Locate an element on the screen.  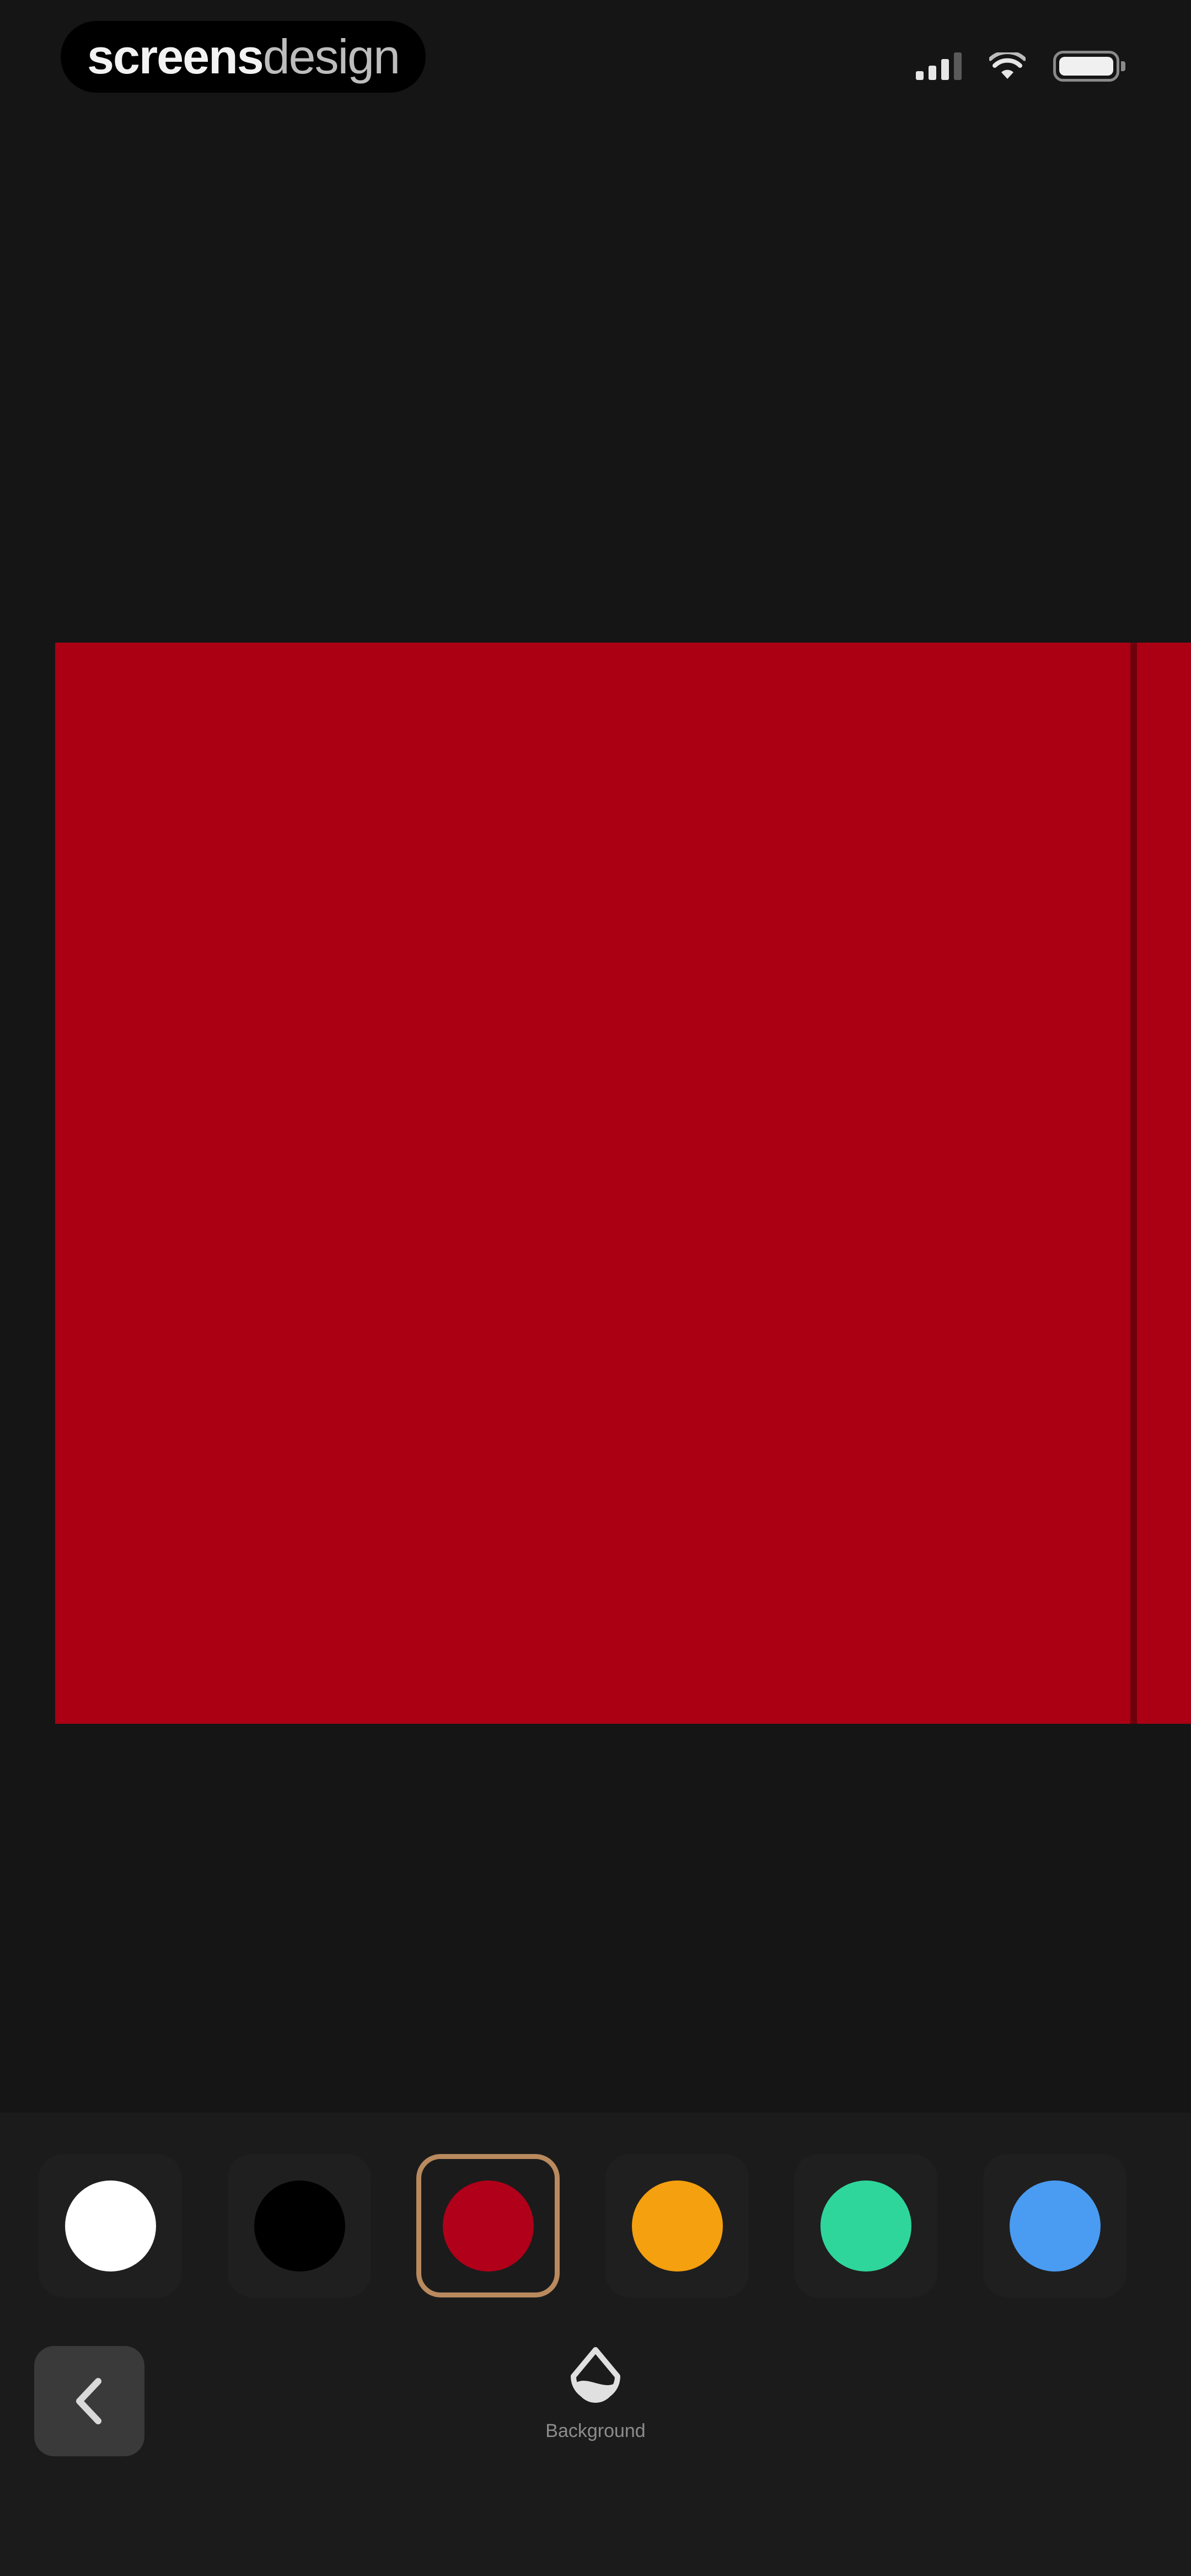
color-swatch-row is located at coordinates (595, 2225).